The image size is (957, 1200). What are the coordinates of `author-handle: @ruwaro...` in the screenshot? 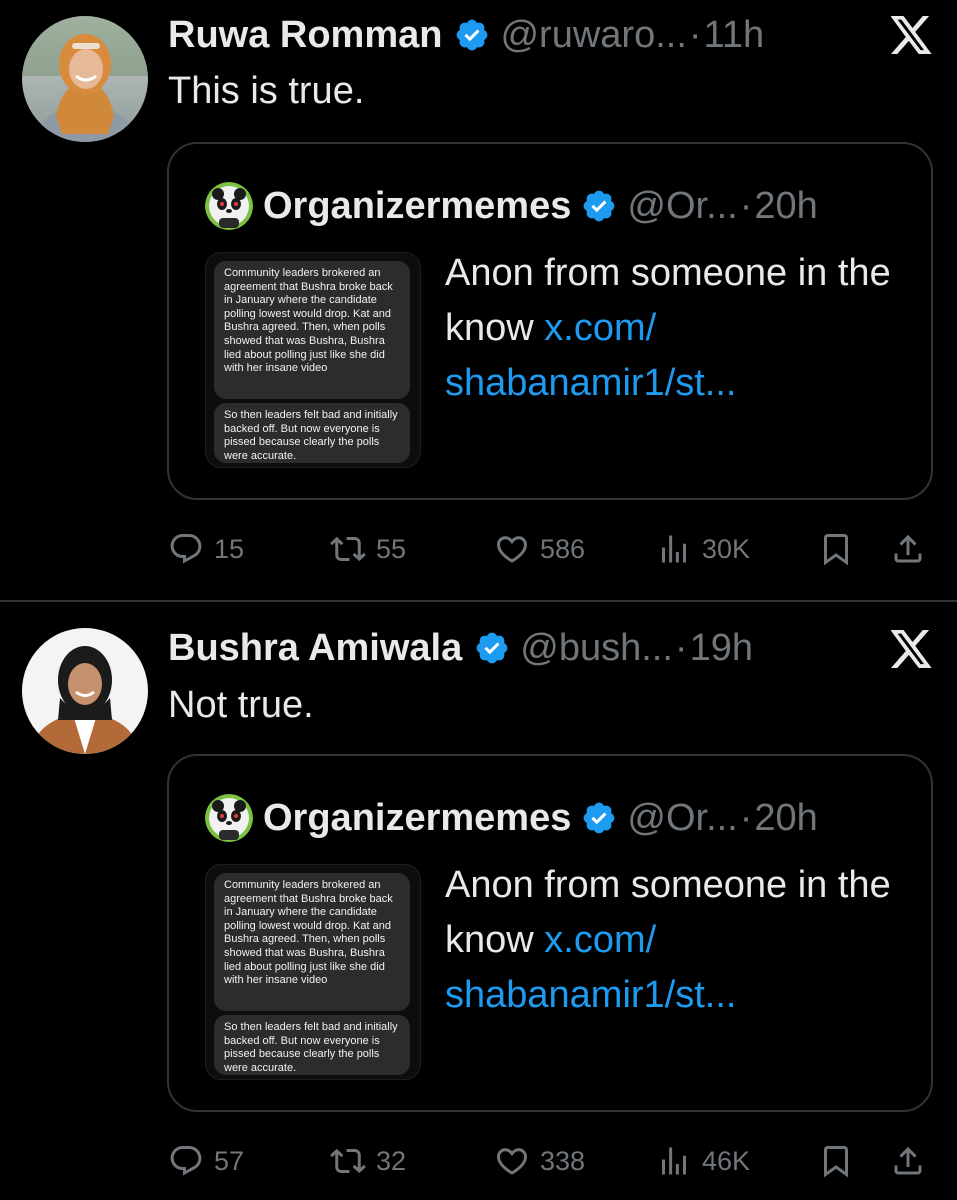 It's located at (593, 35).